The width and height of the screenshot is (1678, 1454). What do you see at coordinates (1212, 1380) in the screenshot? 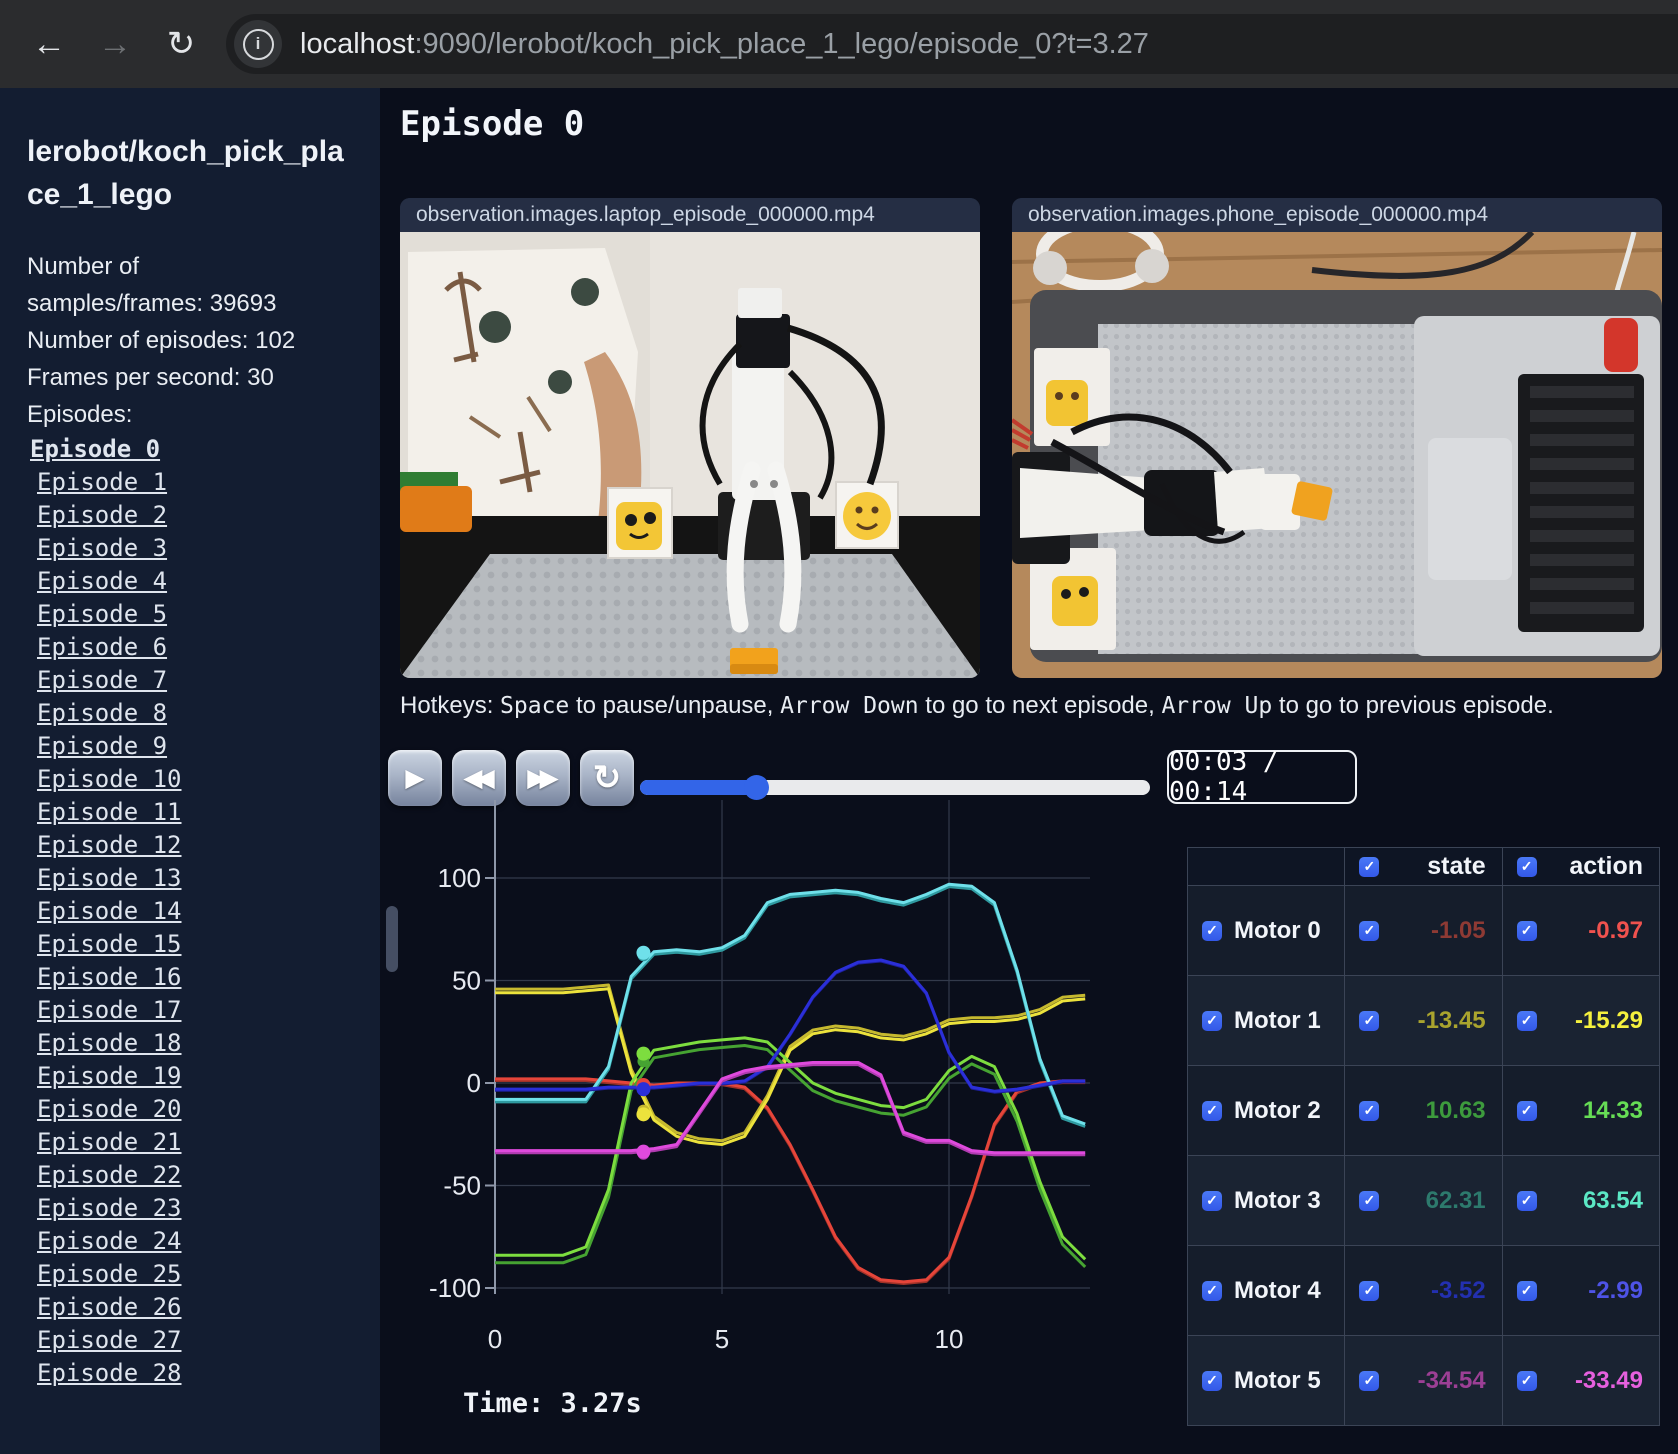
I see `motor-5-checkbox: ✓` at bounding box center [1212, 1380].